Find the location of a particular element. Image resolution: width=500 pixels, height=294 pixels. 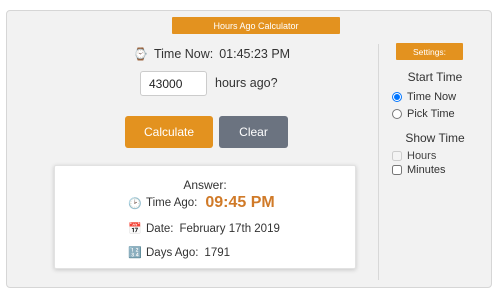

calendar-icon: 📅 is located at coordinates (135, 229).